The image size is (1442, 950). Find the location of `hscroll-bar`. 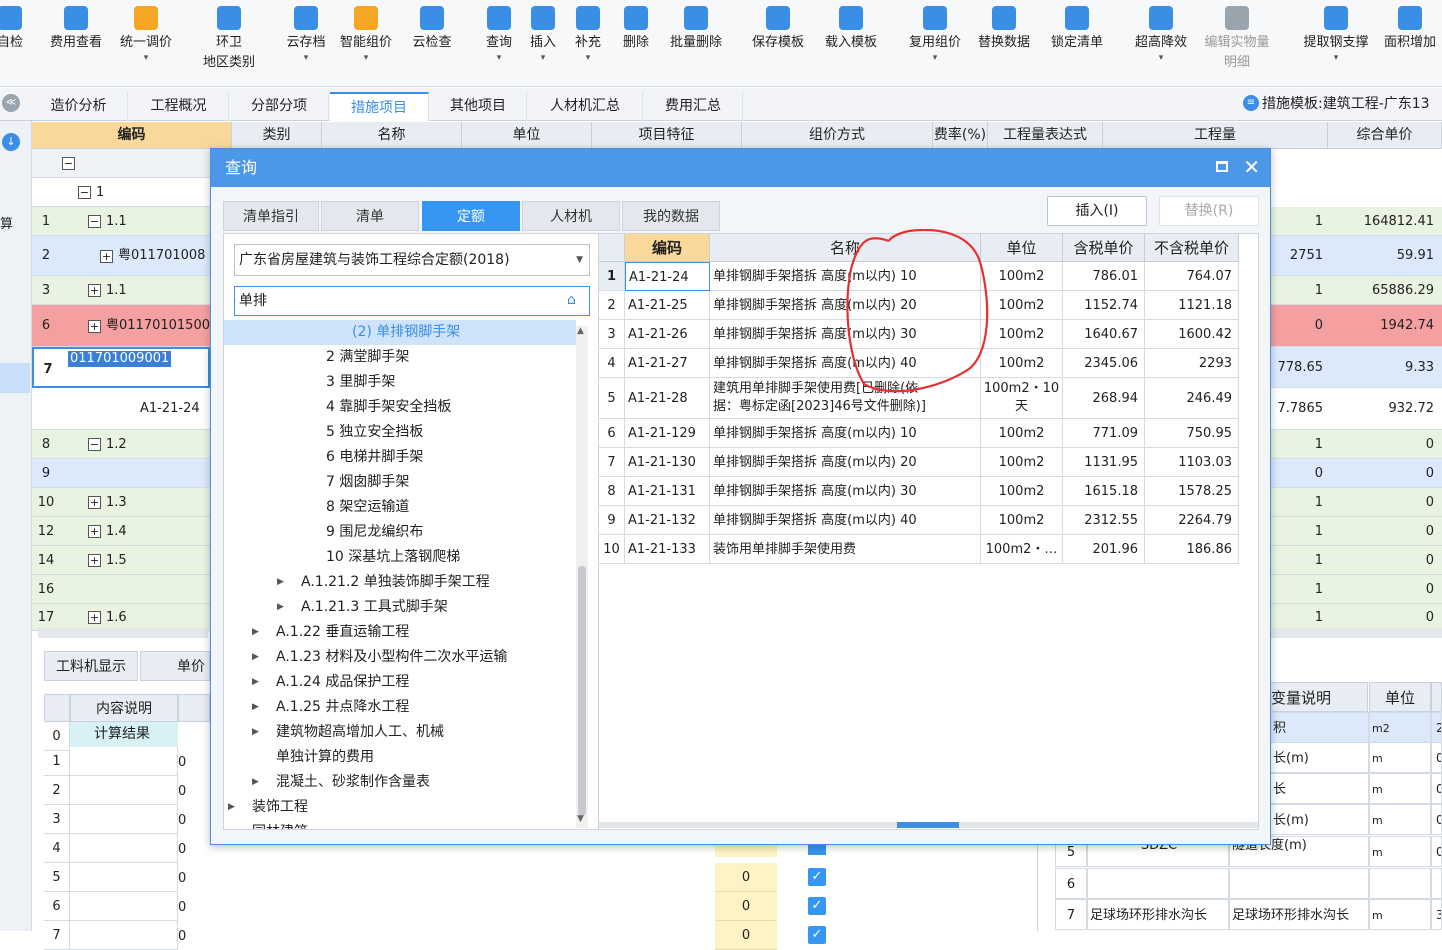

hscroll-bar is located at coordinates (928, 825).